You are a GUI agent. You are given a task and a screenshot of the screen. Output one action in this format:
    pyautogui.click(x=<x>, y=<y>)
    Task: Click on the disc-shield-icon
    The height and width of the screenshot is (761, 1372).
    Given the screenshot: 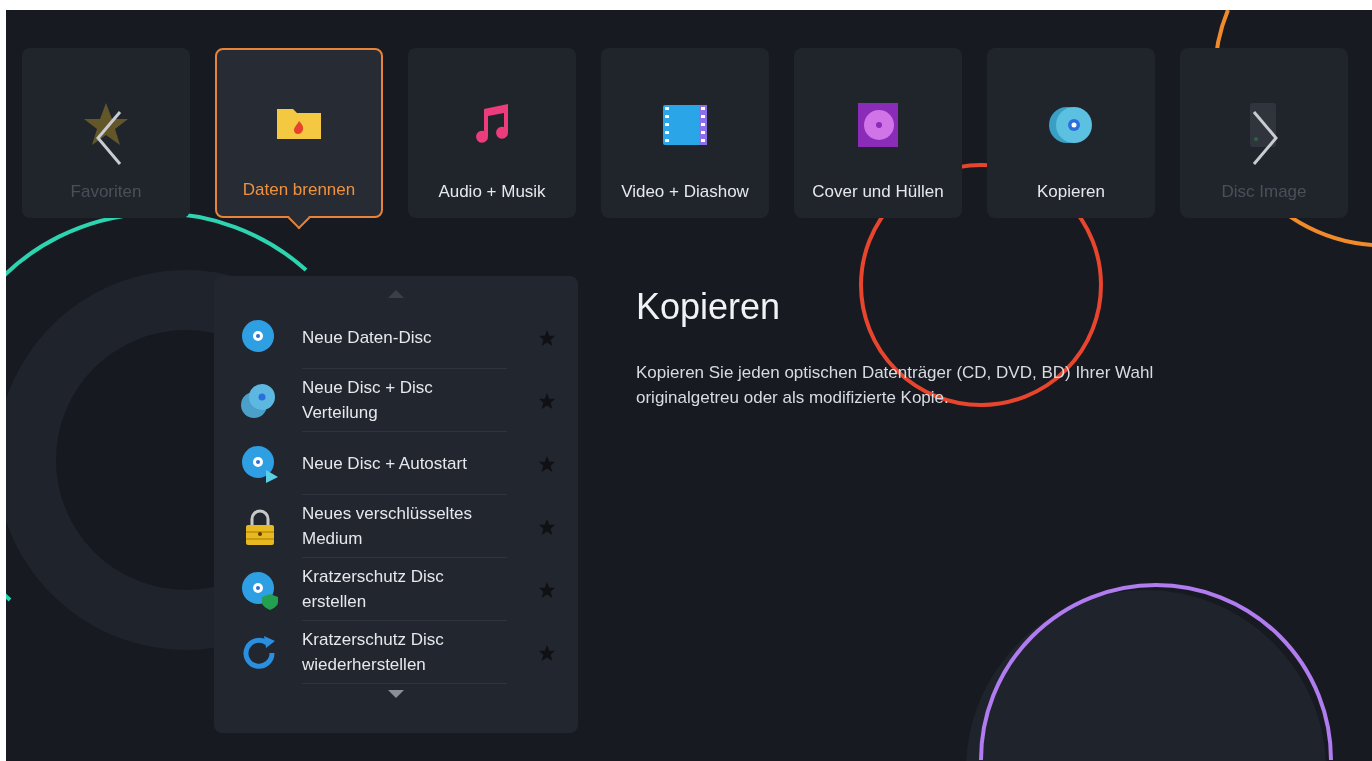 What is the action you would take?
    pyautogui.click(x=260, y=589)
    